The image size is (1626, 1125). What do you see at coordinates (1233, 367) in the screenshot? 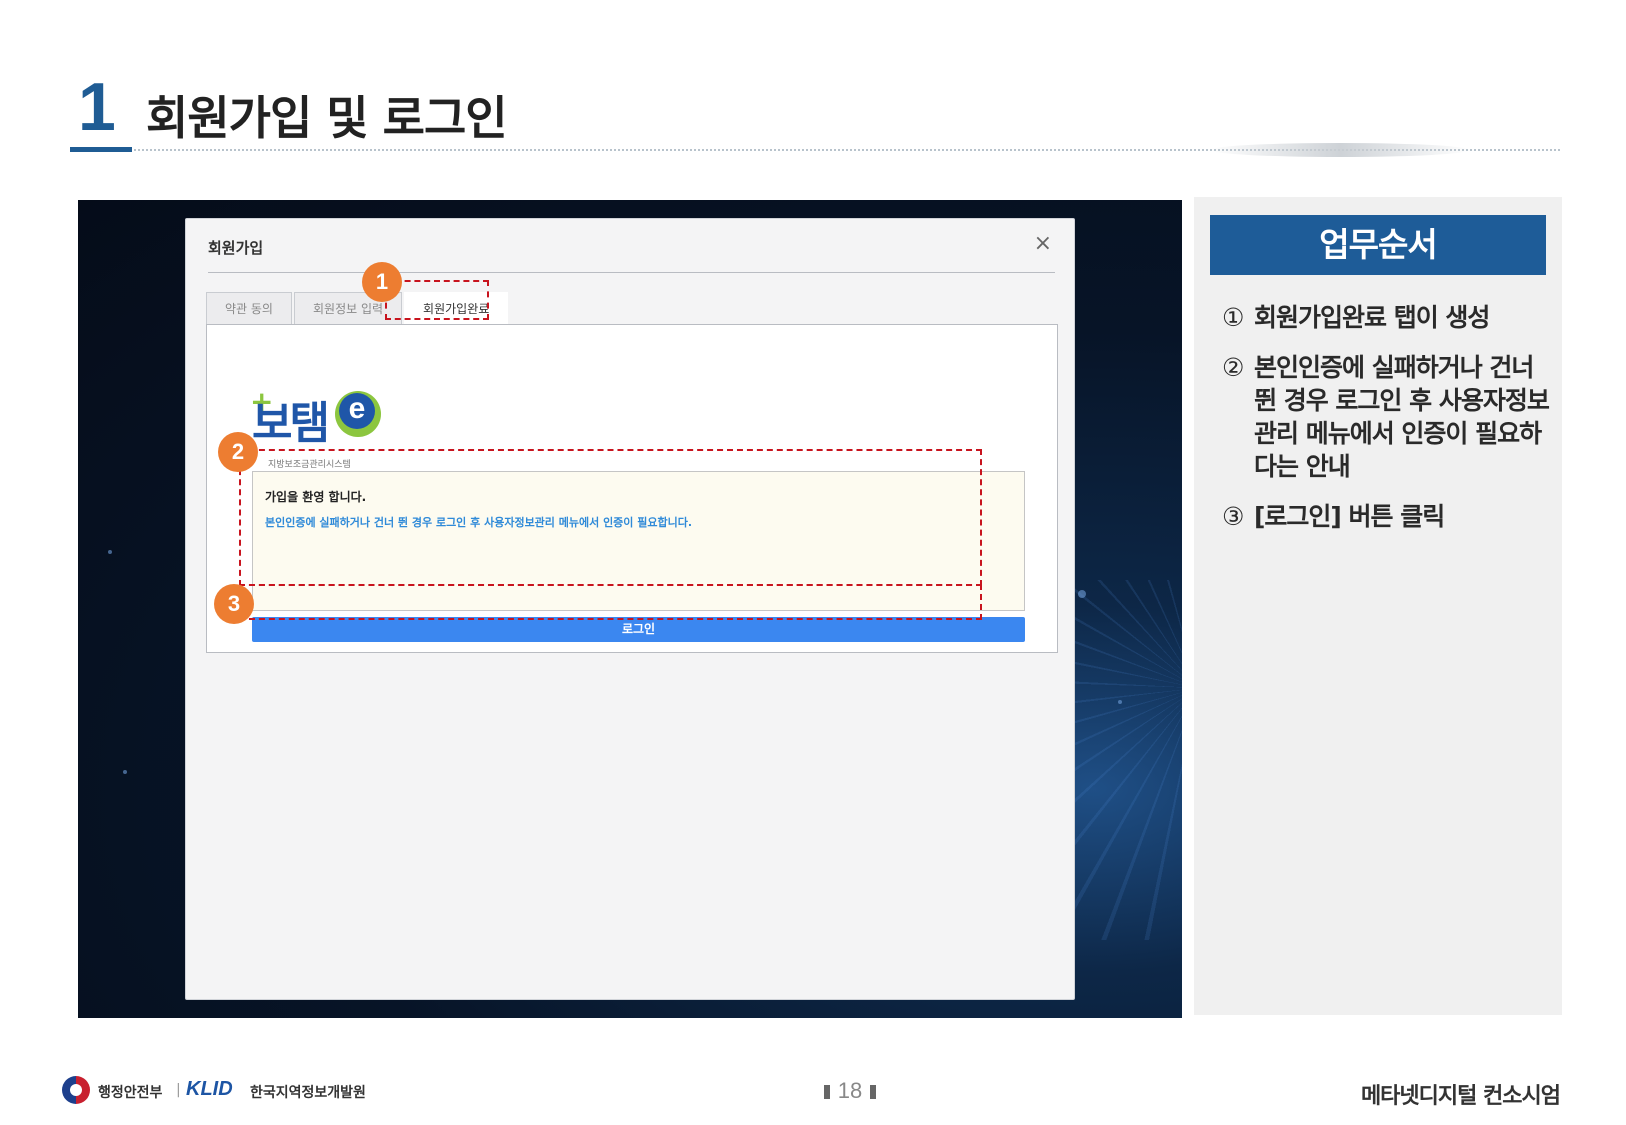
I see `step-number: ②` at bounding box center [1233, 367].